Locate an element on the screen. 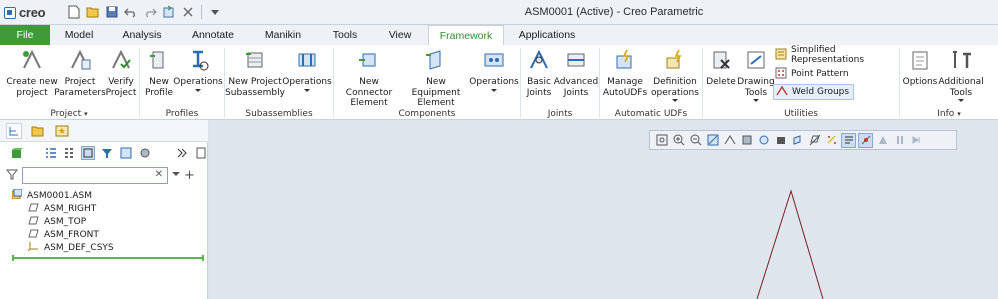 Image resolution: width=998 pixels, height=299 pixels. component-operations-icon is located at coordinates (494, 60).